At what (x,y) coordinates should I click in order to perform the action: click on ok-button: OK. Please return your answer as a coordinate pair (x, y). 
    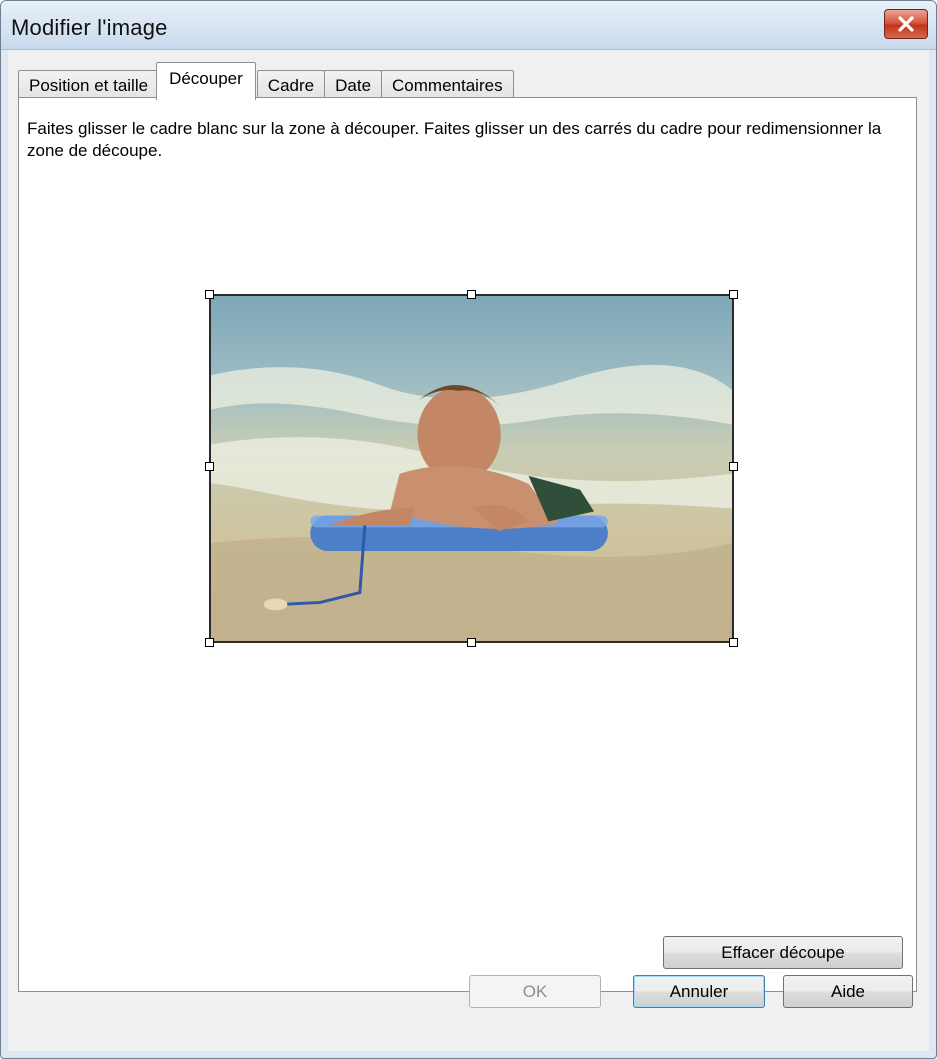
    Looking at the image, I should click on (535, 991).